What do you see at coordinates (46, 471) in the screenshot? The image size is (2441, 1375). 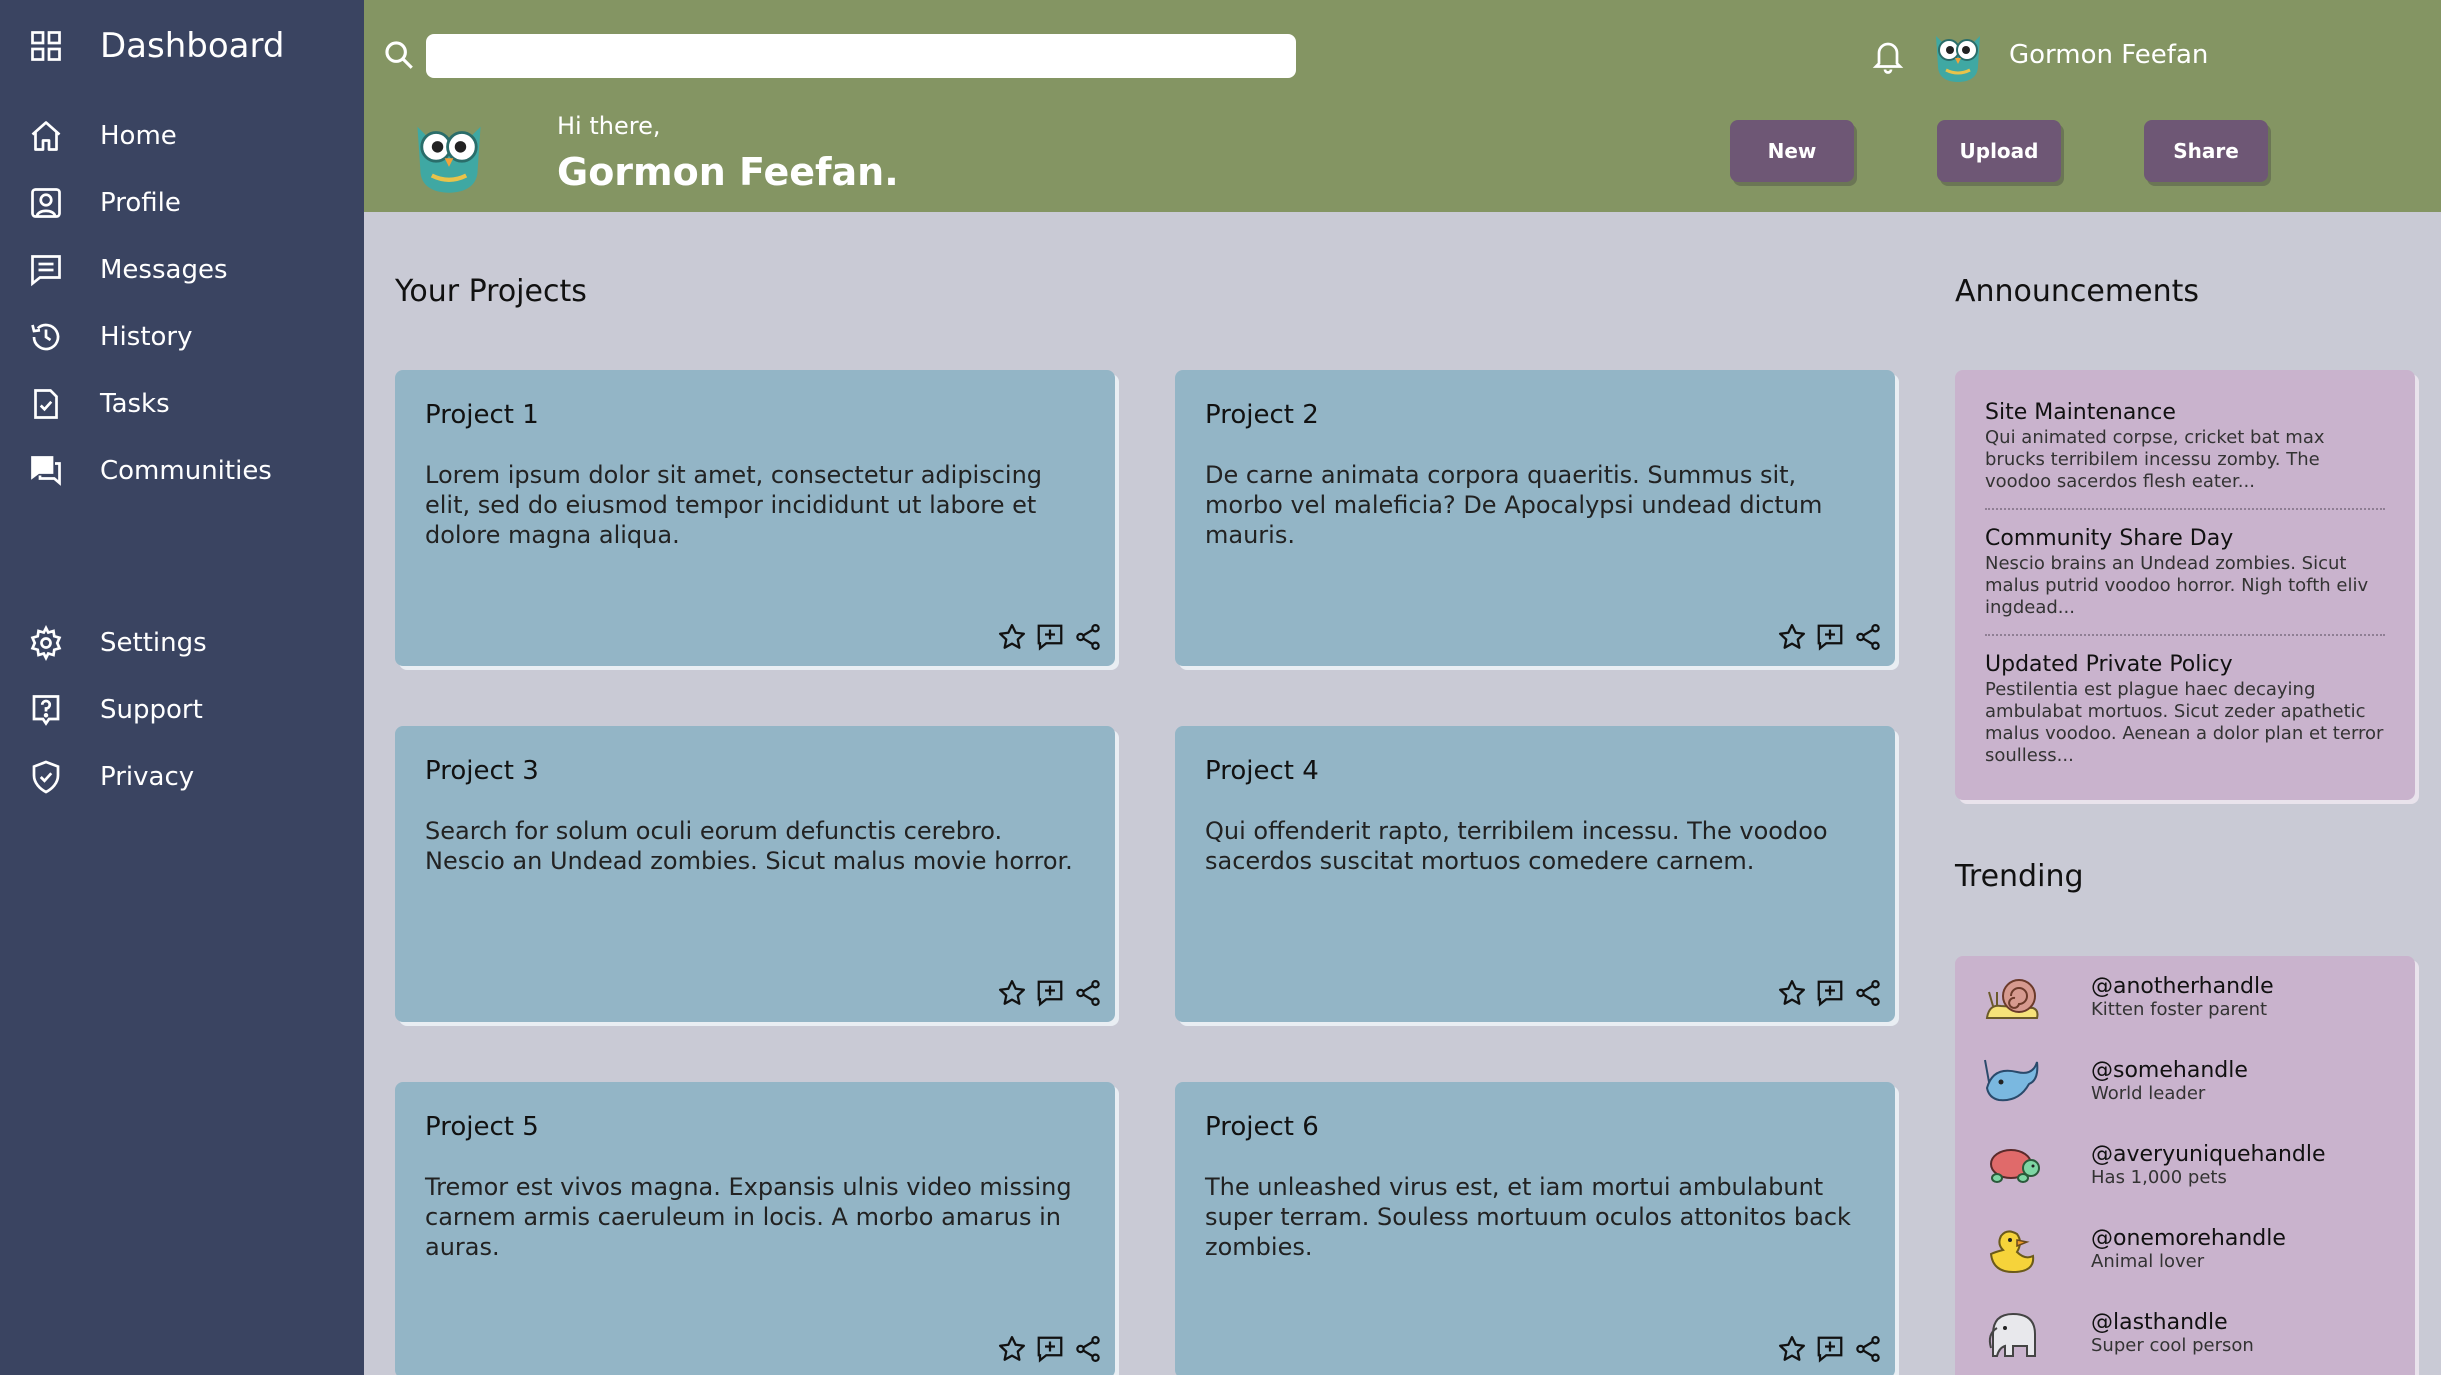 I see `communities-icon` at bounding box center [46, 471].